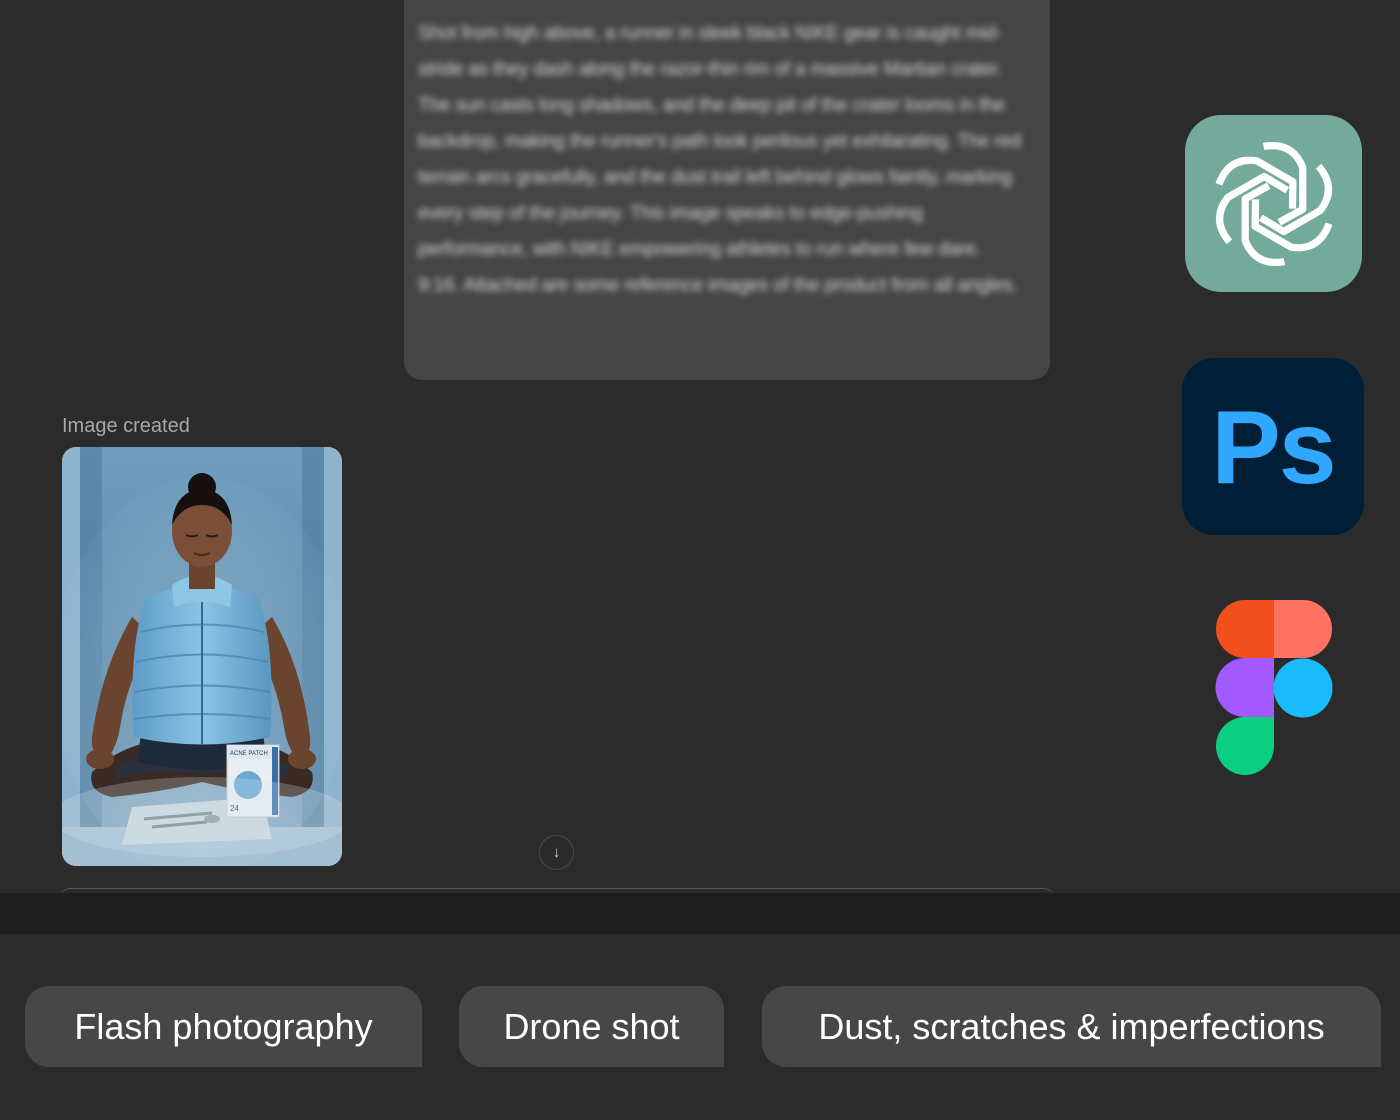 The width and height of the screenshot is (1400, 1120). I want to click on chatgpt-app-icon, so click(1273, 203).